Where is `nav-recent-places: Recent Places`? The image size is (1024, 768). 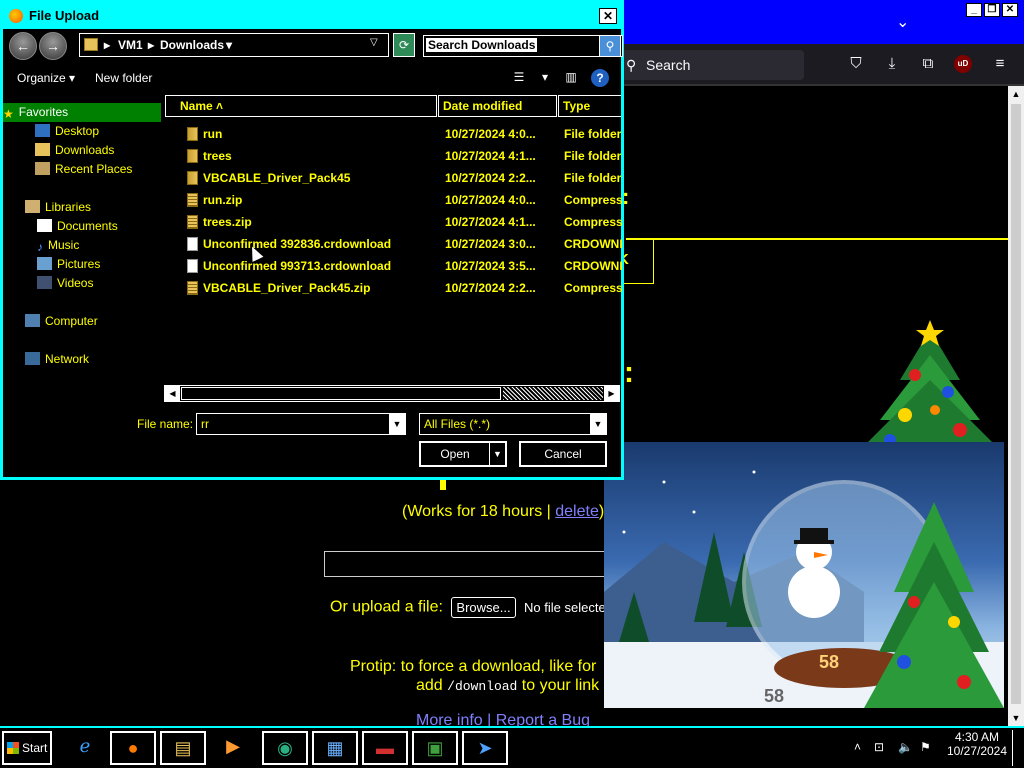
nav-recent-places: Recent Places is located at coordinates (82, 169).